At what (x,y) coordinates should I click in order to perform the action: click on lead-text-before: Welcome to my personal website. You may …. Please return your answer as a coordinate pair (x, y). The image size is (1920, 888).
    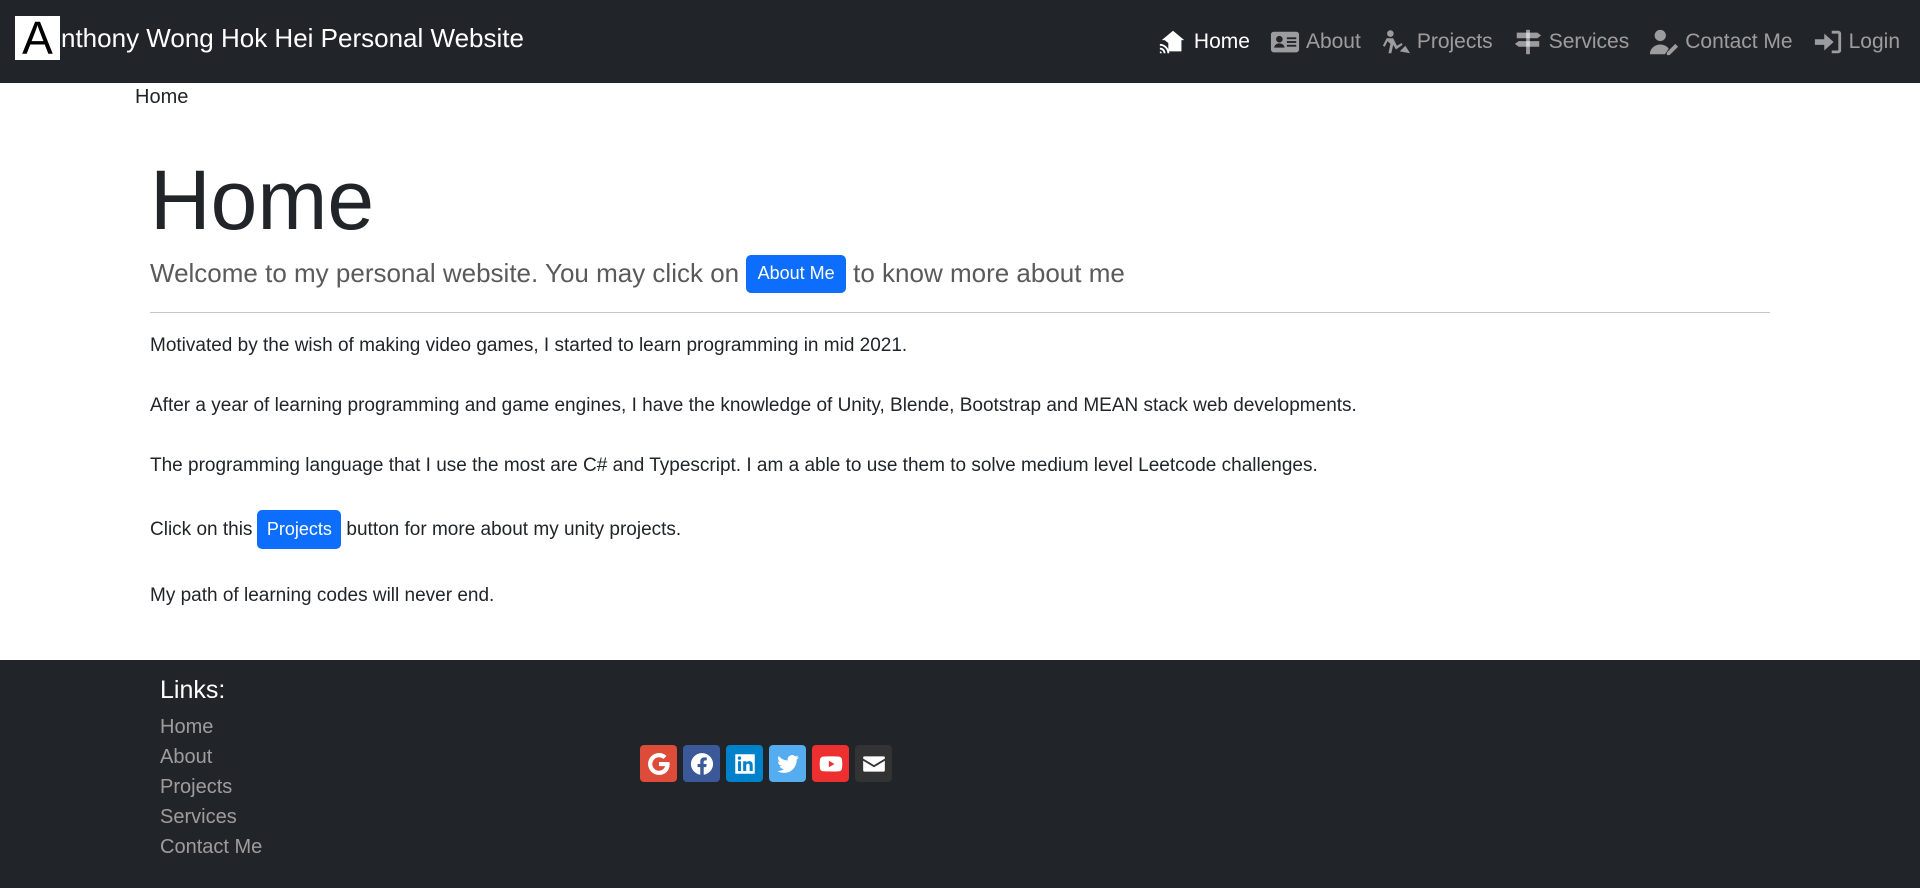
    Looking at the image, I should click on (445, 273).